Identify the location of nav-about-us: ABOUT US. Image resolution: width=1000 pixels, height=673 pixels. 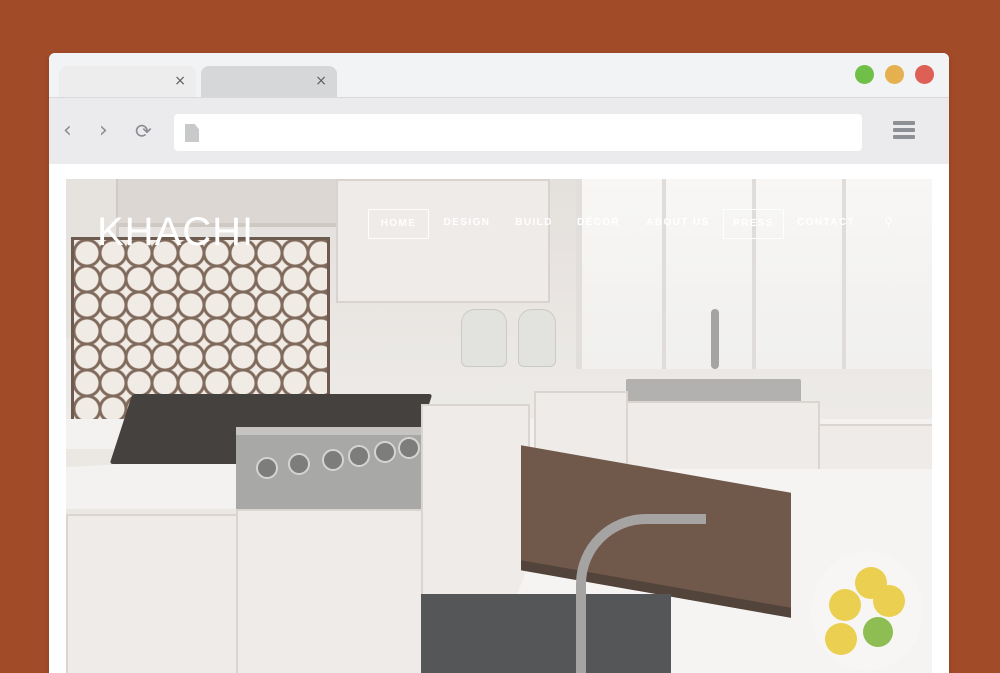
(678, 223).